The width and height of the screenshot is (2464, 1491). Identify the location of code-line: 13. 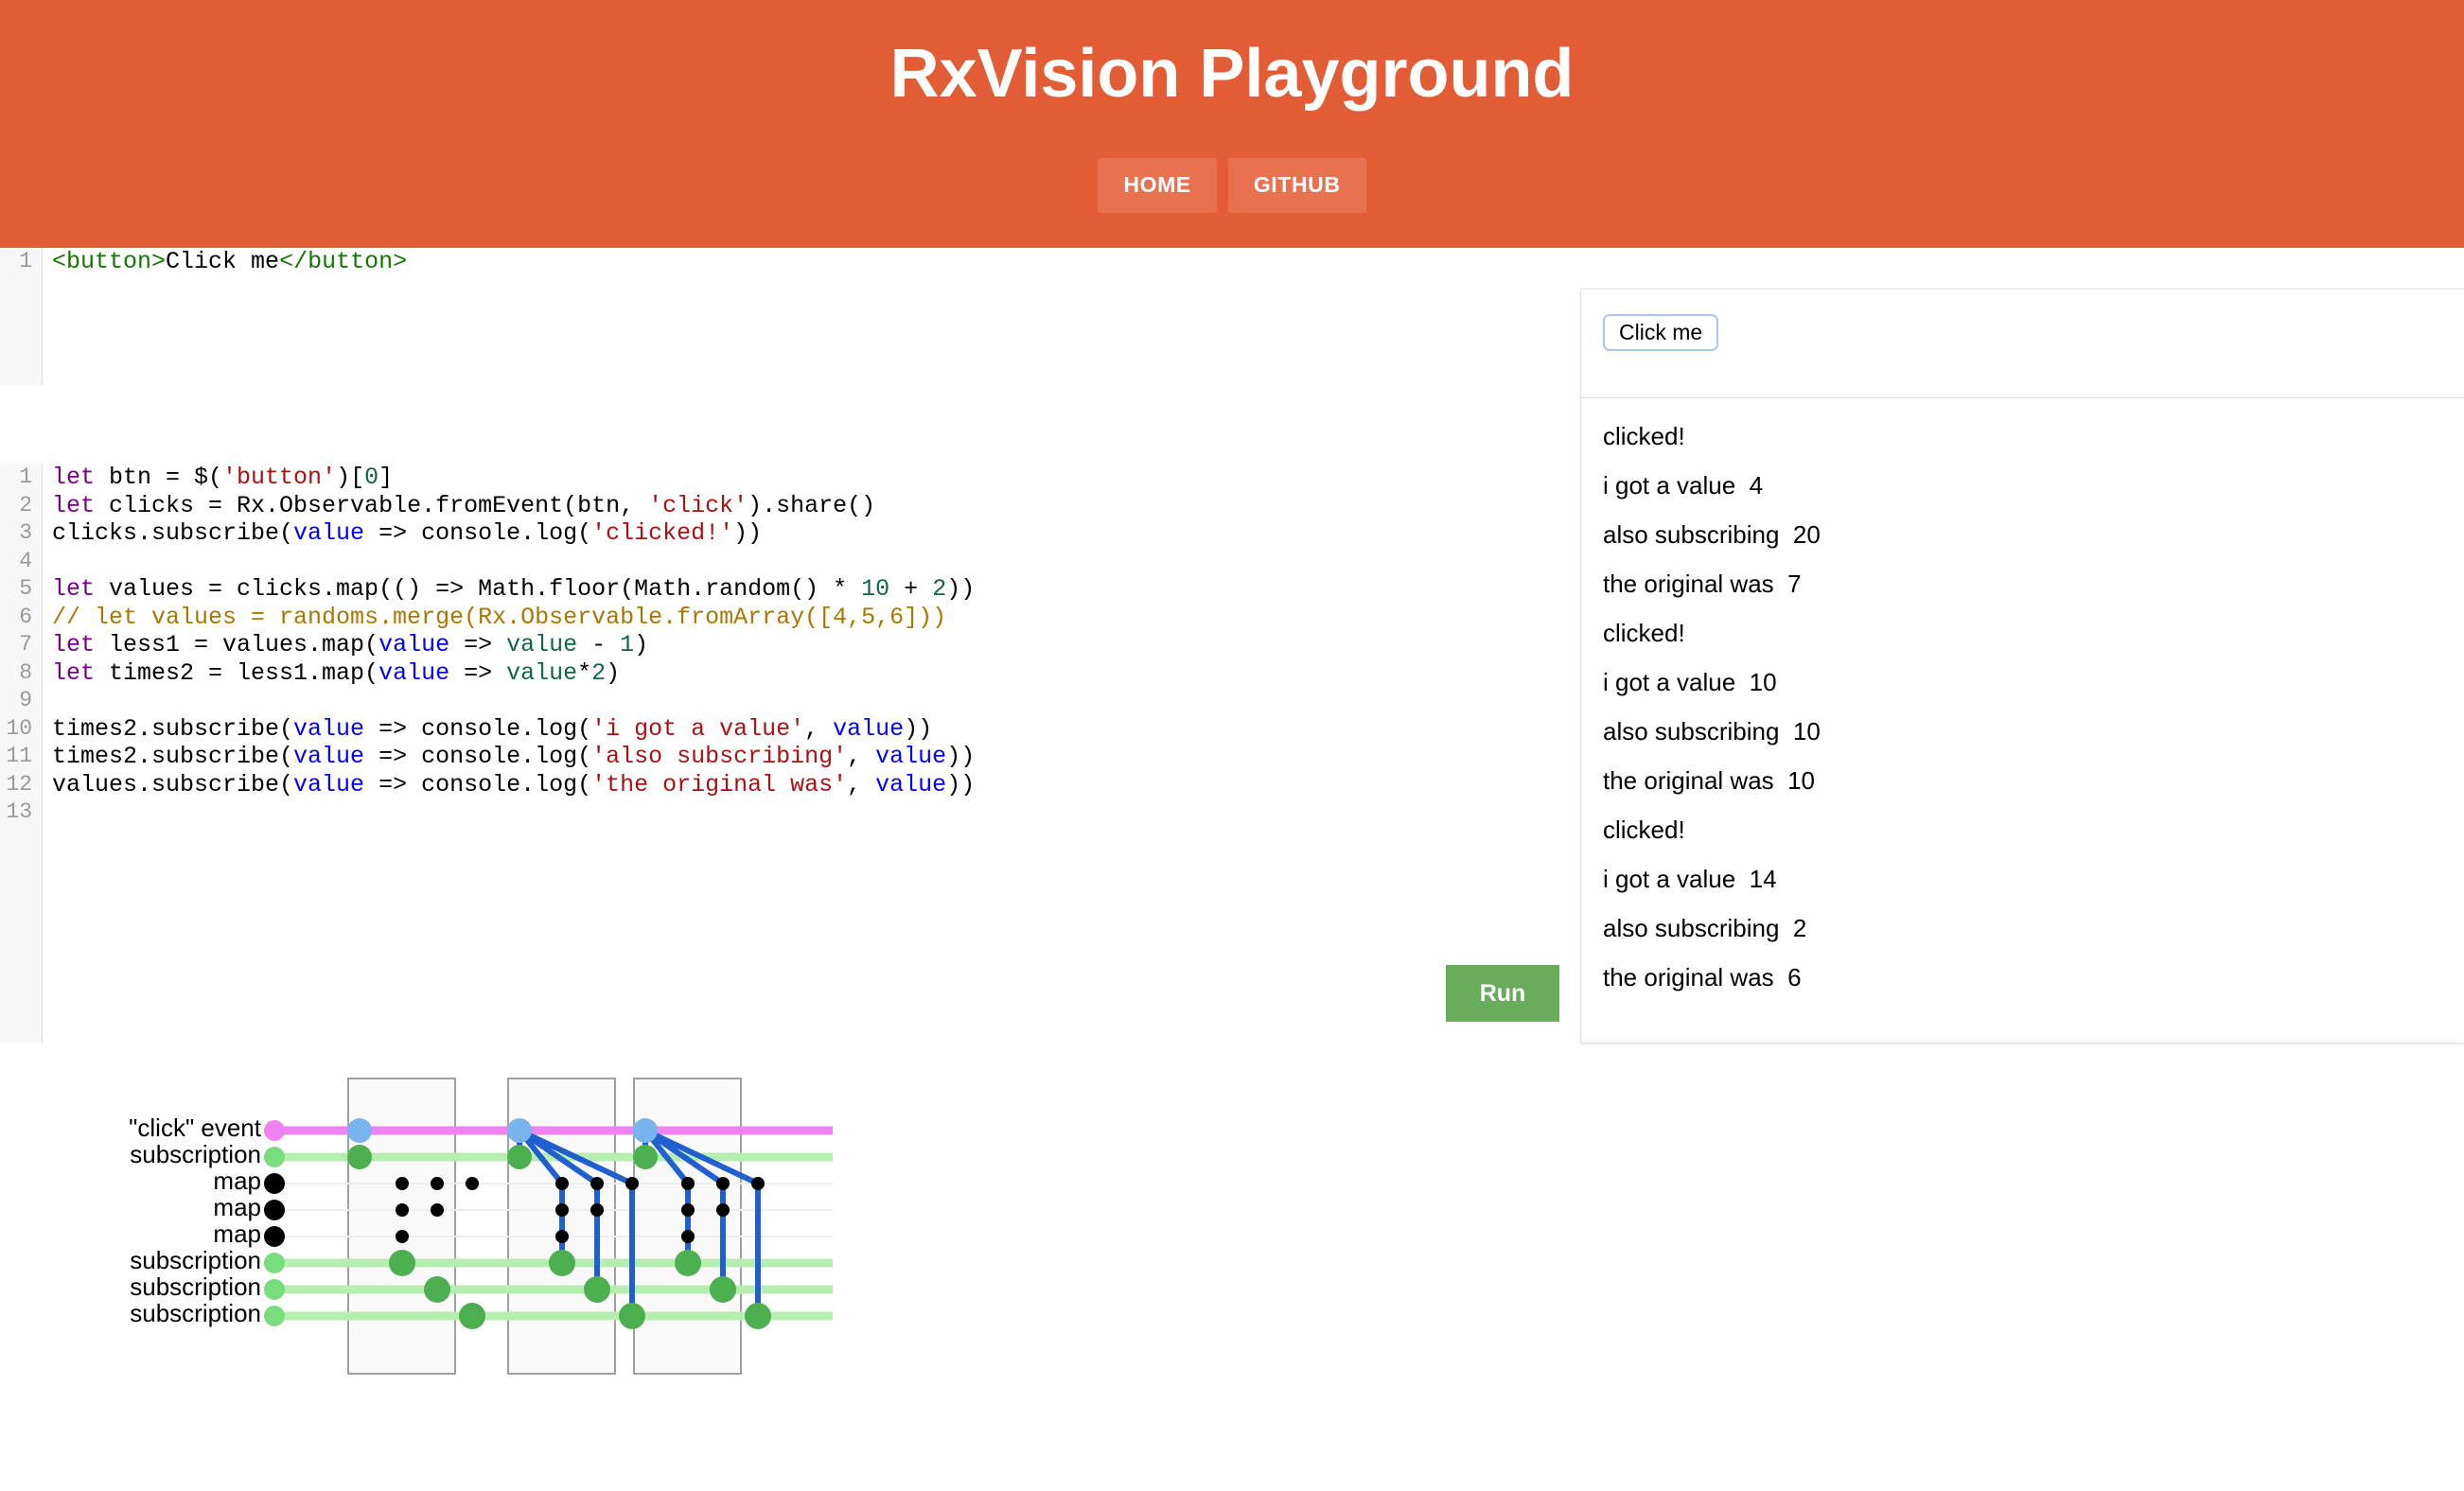
(786, 812).